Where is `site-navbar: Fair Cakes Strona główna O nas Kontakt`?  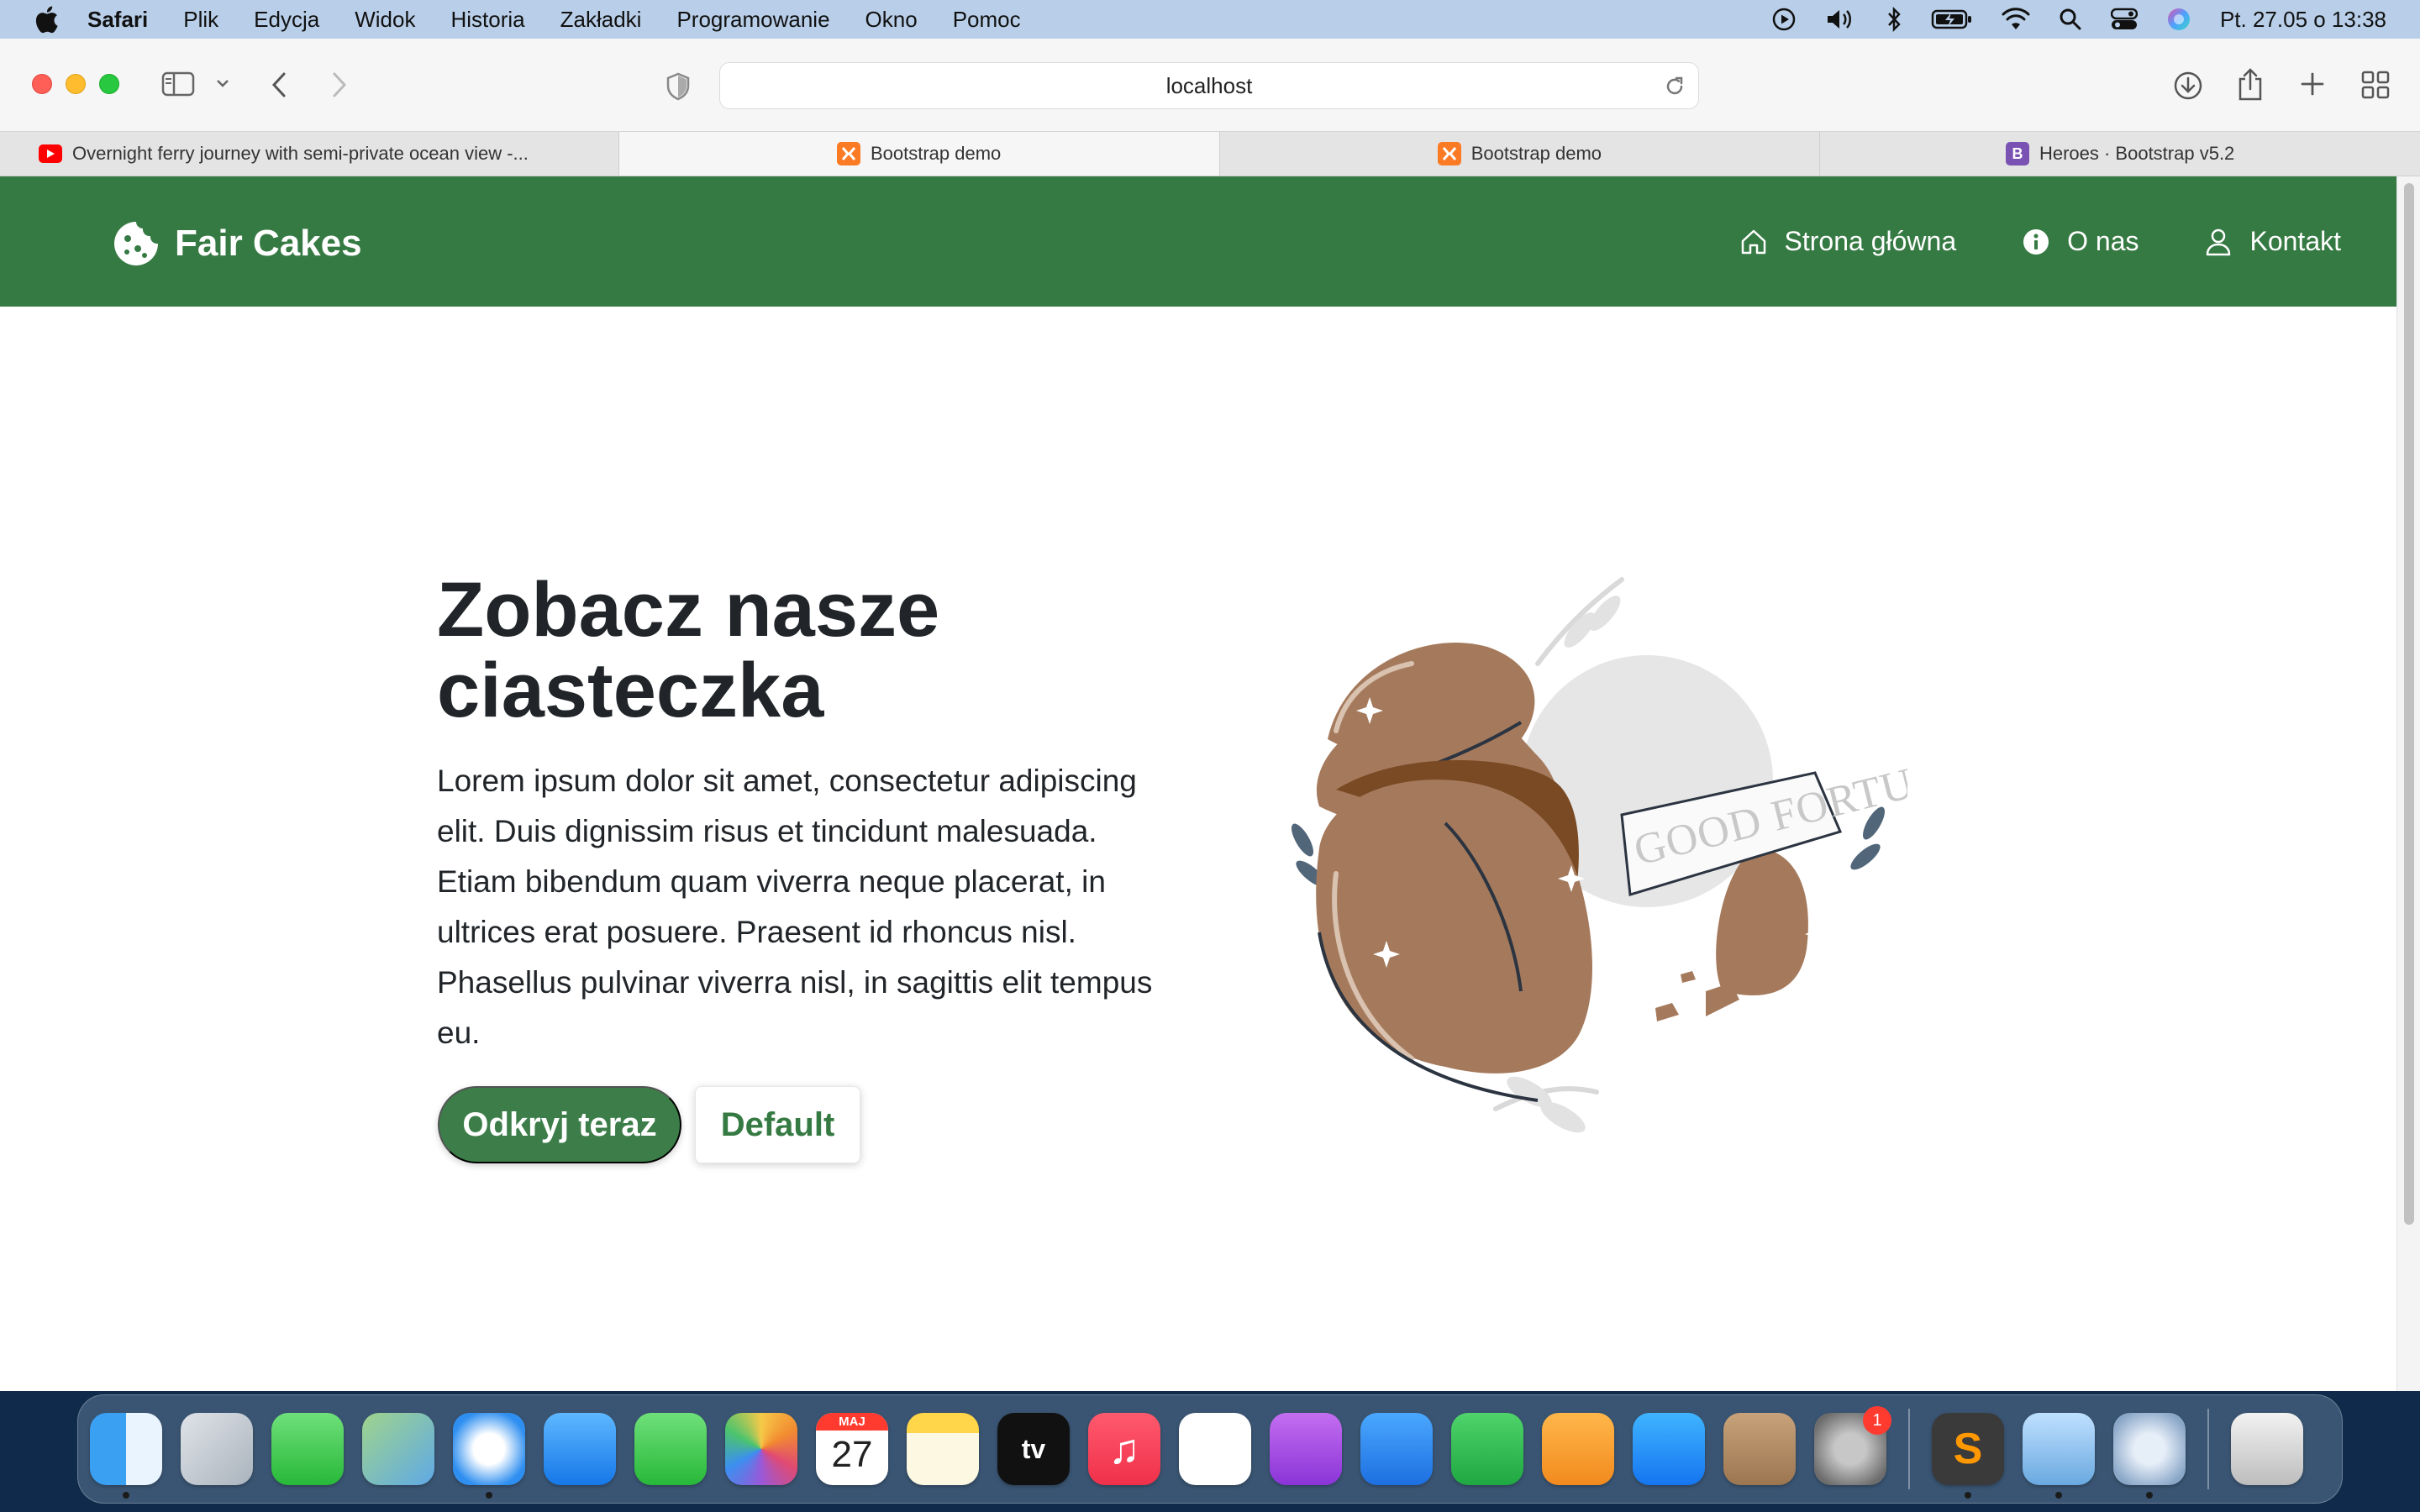 site-navbar: Fair Cakes Strona główna O nas Kontakt is located at coordinates (1198, 241).